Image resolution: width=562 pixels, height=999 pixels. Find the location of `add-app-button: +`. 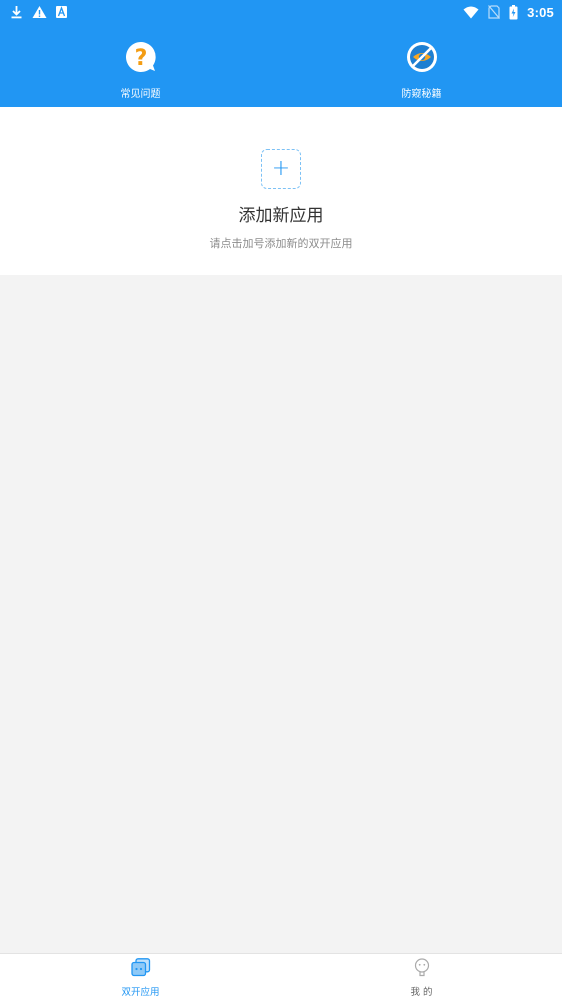

add-app-button: + is located at coordinates (281, 169).